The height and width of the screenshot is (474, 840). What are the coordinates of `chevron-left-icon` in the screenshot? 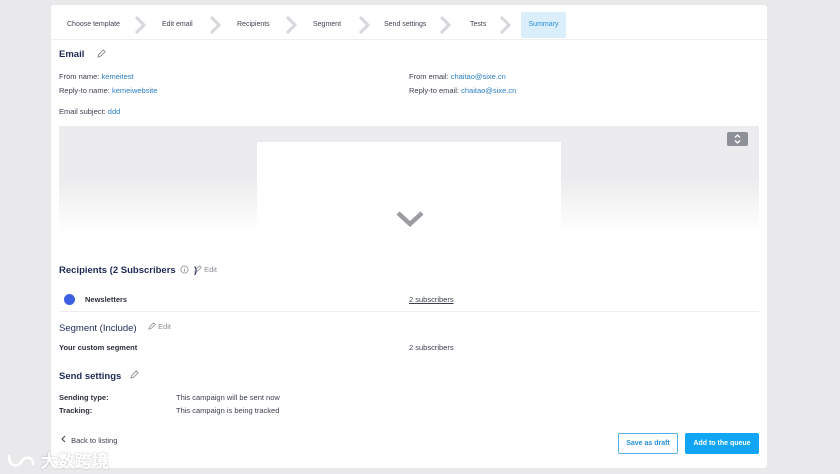 It's located at (63, 439).